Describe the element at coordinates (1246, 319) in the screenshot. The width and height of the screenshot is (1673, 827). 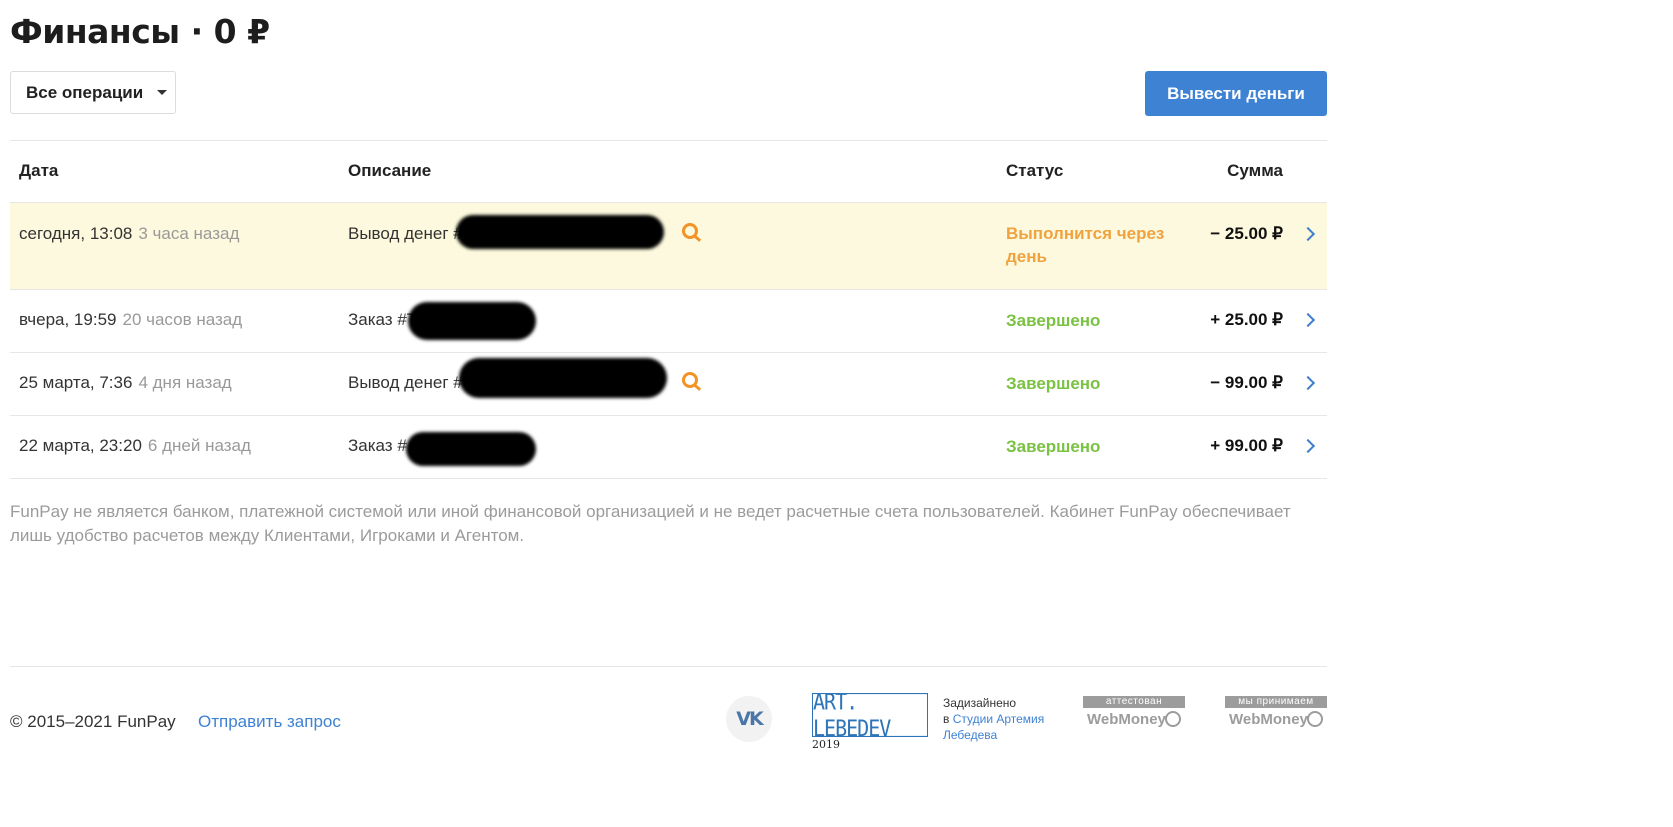
I see `row-amount: + 25.00 ₽` at that location.